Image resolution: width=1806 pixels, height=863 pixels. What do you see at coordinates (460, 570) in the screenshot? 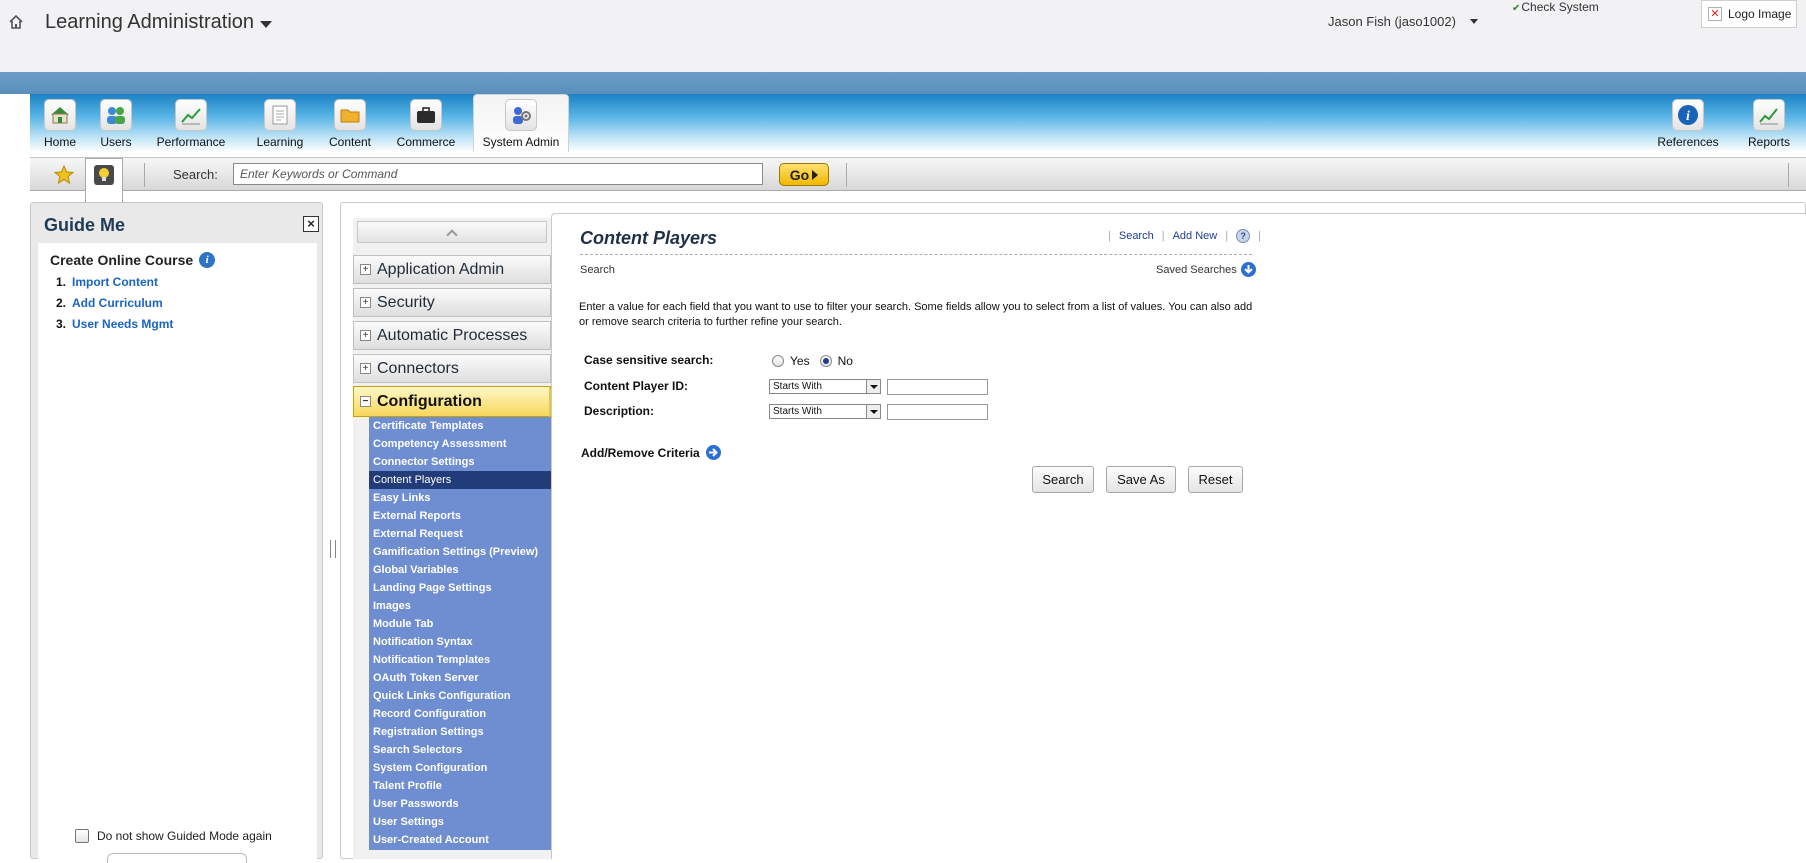
I see `submenu-global-variables: Global Variables` at bounding box center [460, 570].